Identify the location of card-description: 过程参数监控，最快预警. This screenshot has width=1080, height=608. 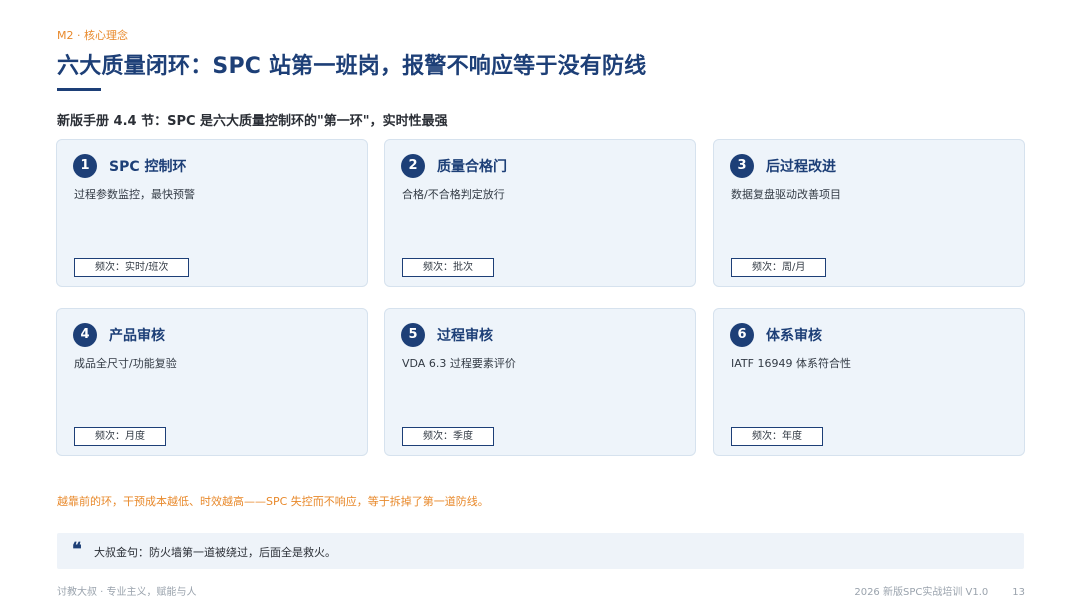
(134, 194).